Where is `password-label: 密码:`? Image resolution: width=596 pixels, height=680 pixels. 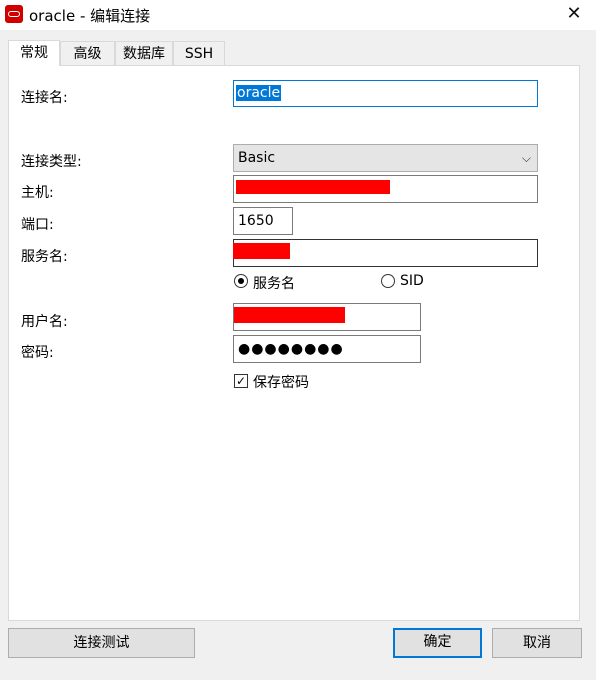
password-label: 密码: is located at coordinates (37, 353).